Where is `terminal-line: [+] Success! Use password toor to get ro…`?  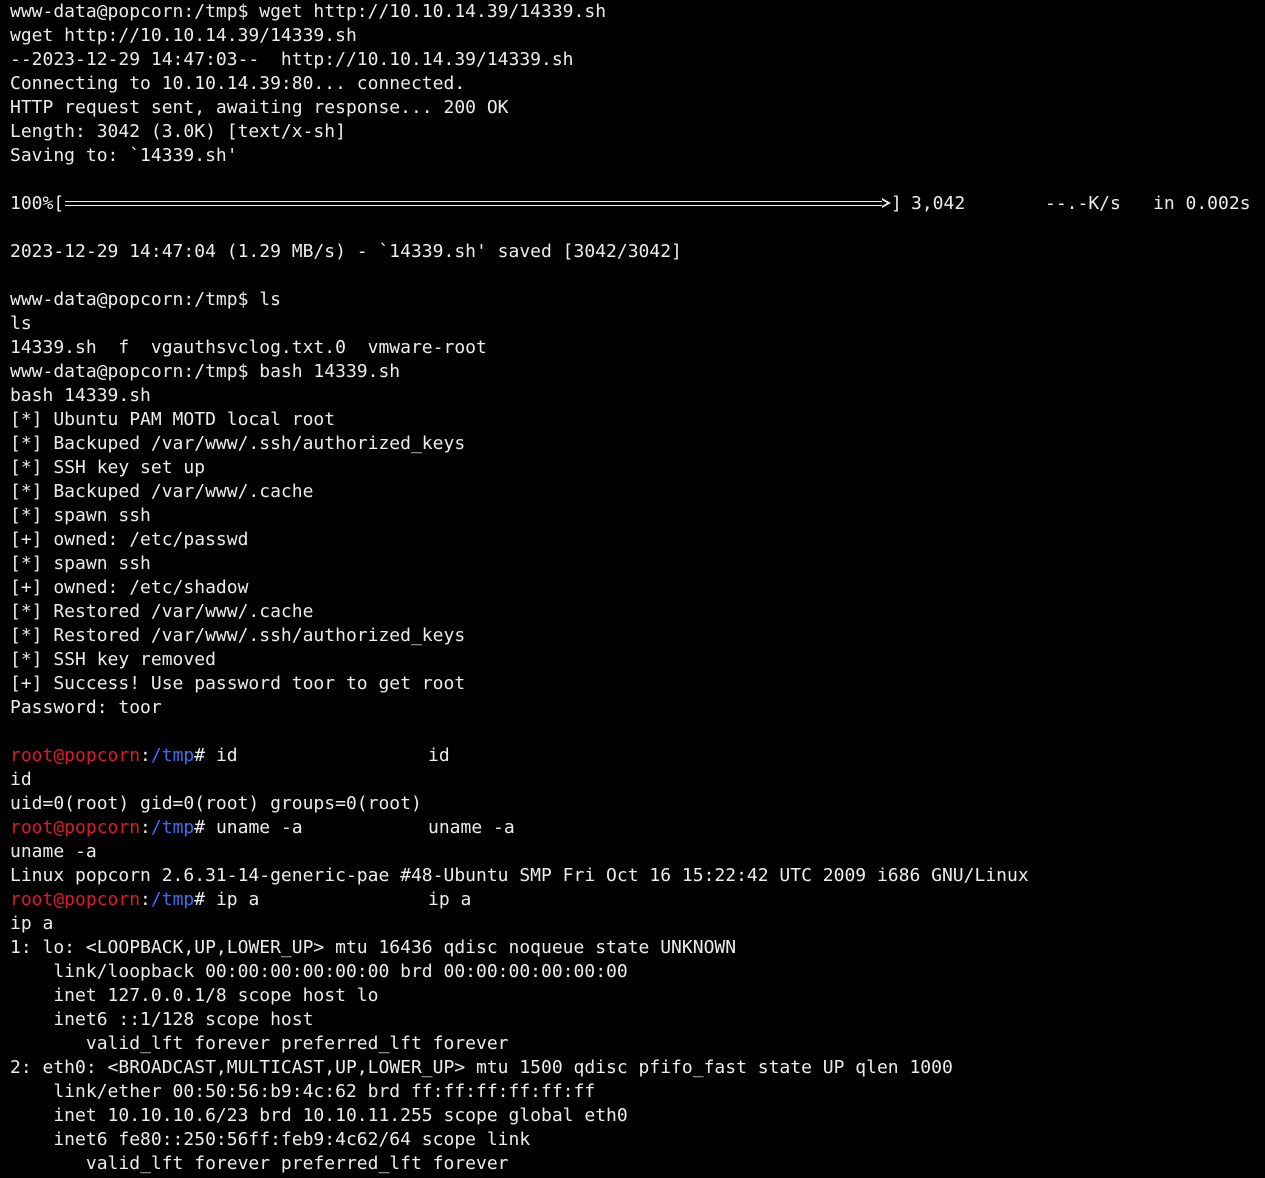
terminal-line: [+] Success! Use password toor to get ro… is located at coordinates (238, 683).